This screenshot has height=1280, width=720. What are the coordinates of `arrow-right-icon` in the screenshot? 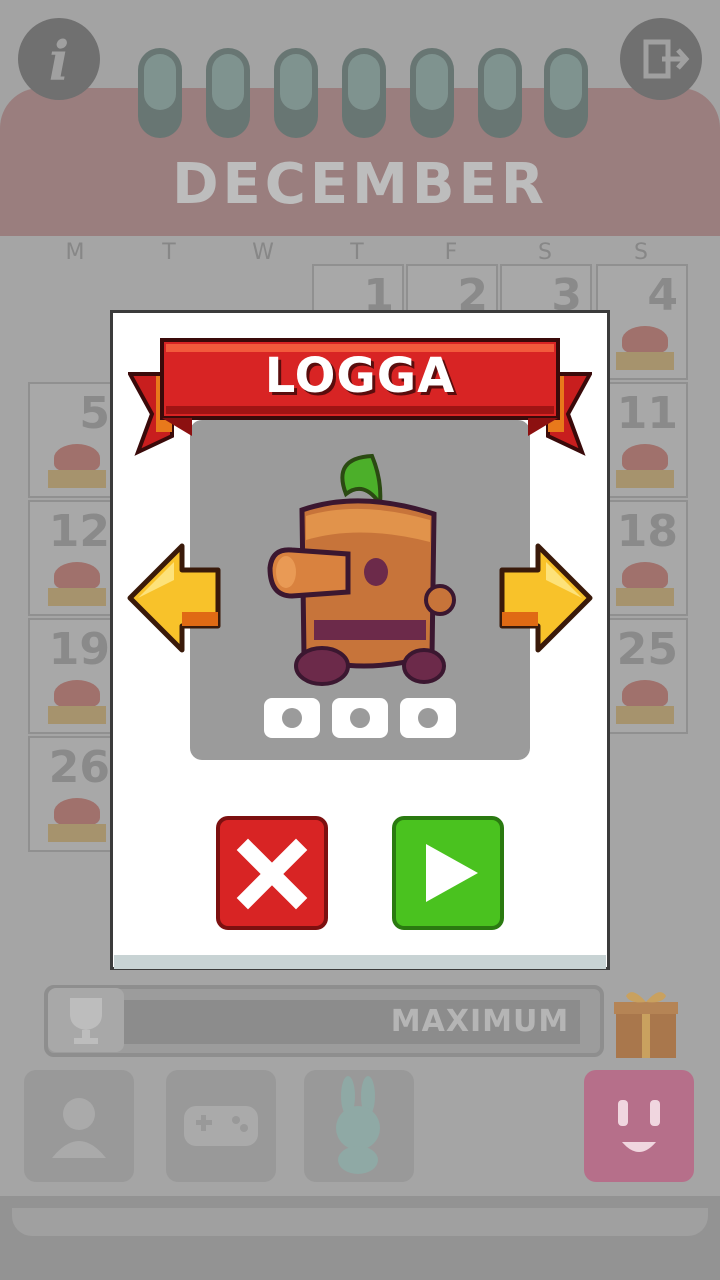 It's located at (546, 598).